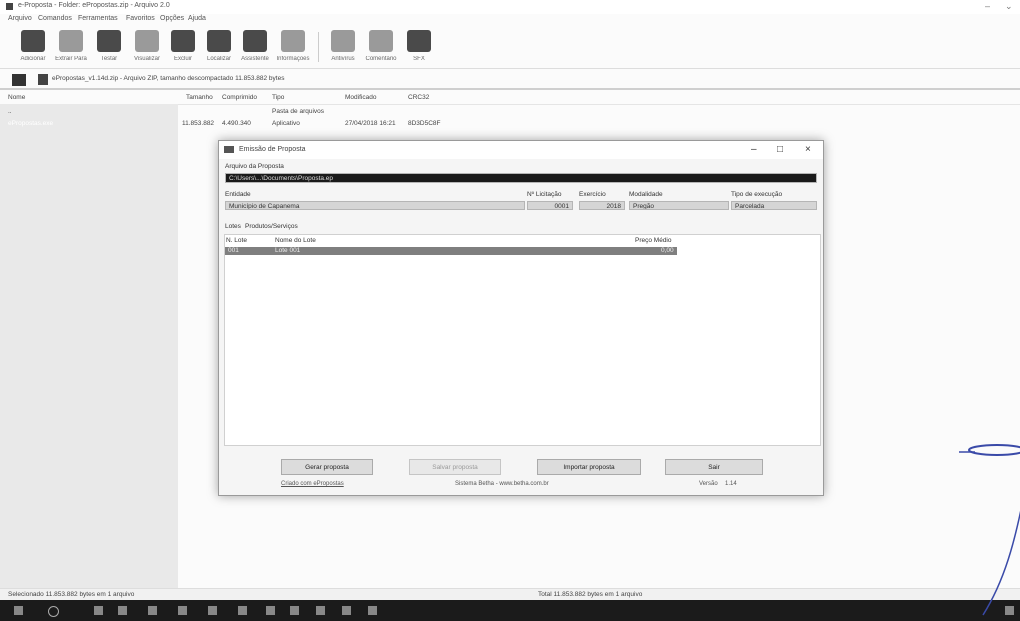 The height and width of the screenshot is (621, 1020). I want to click on generate-proposal-button: Gerar proposta, so click(327, 467).